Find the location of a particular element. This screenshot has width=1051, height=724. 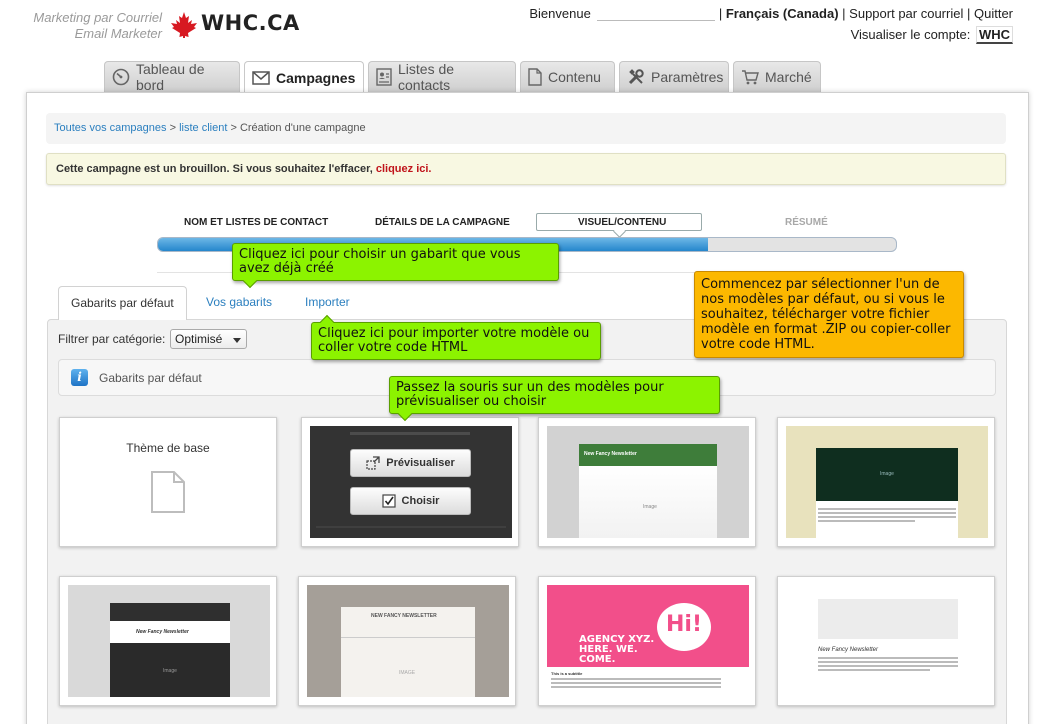

tab-label: Paramètres is located at coordinates (687, 77).